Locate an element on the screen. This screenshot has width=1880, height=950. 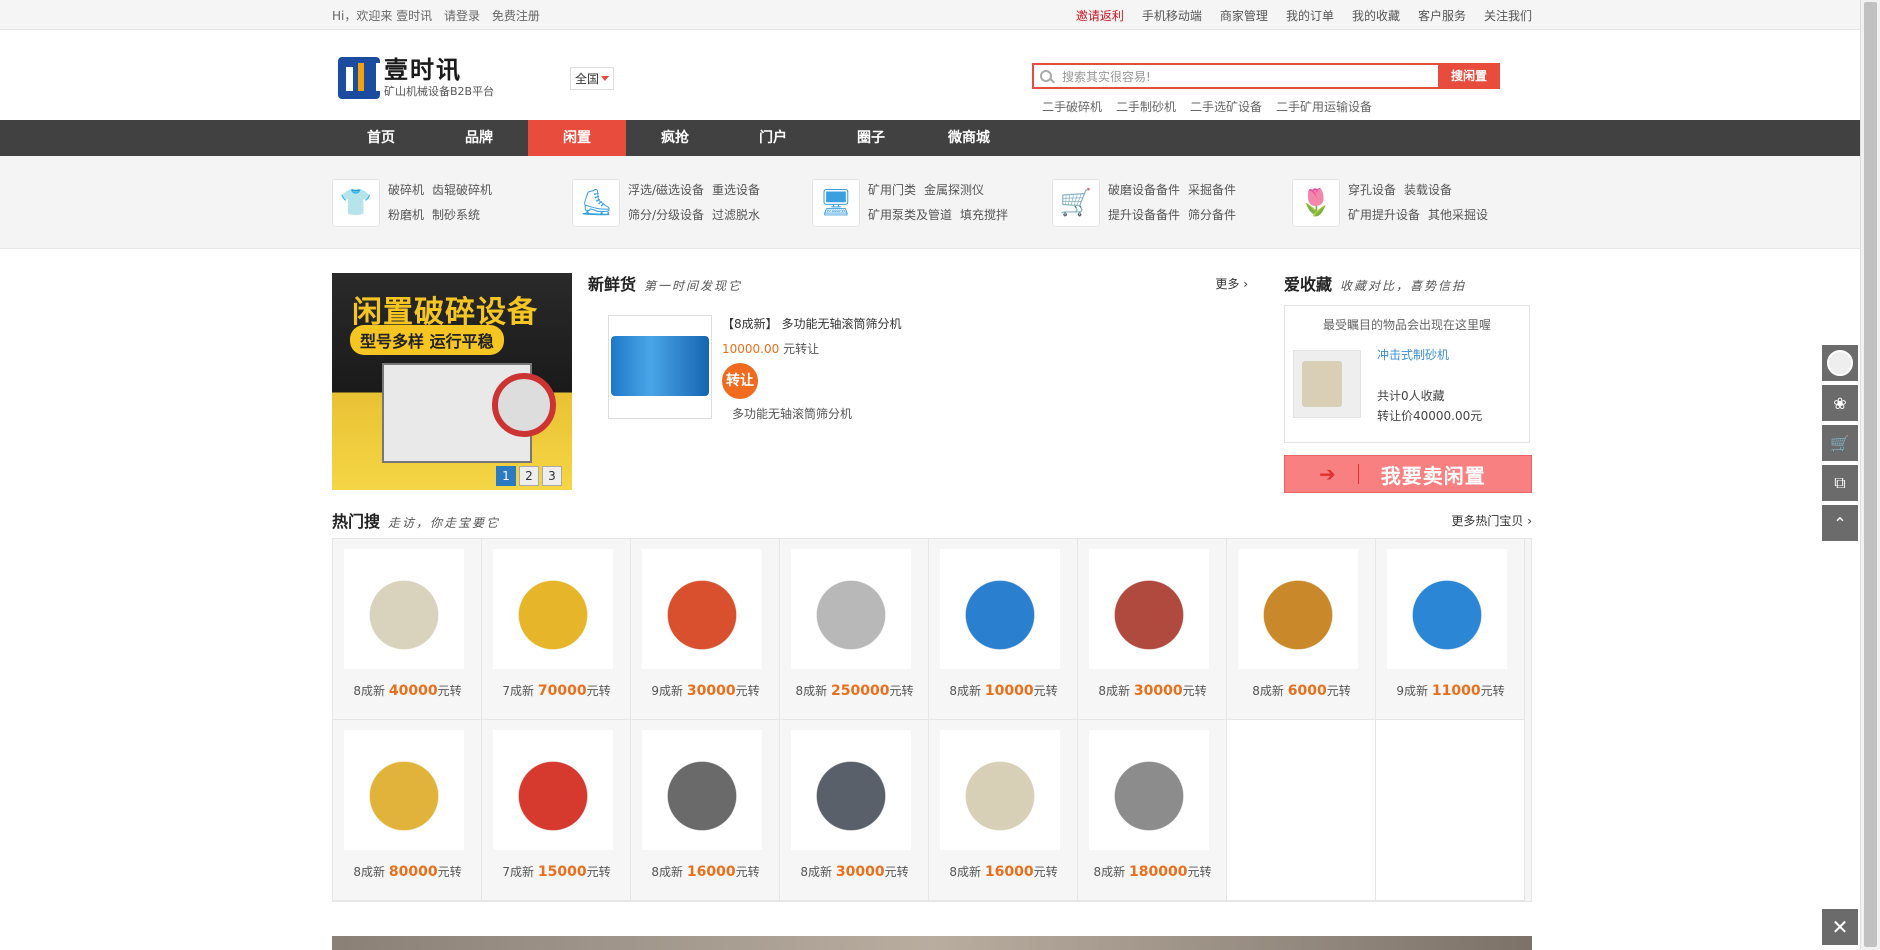
category-link: 筛分/分级设备 is located at coordinates (666, 215).